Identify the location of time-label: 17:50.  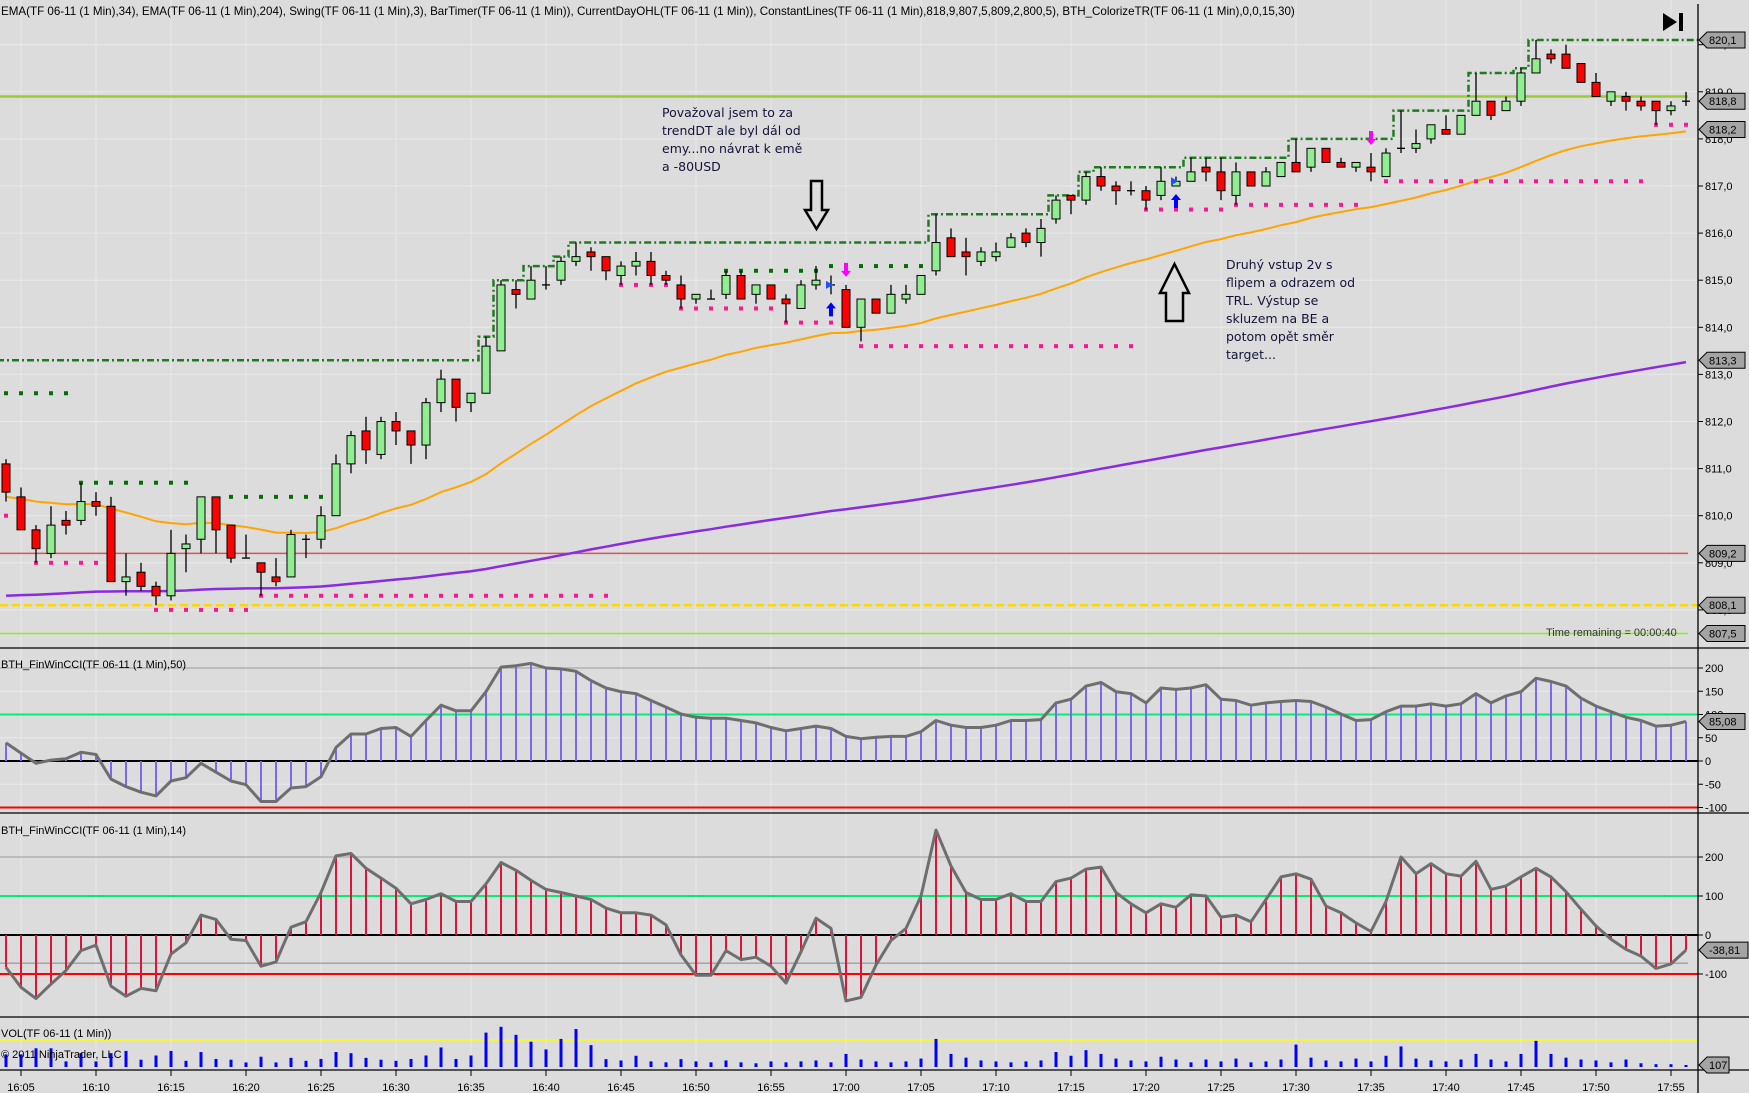
(1596, 1087).